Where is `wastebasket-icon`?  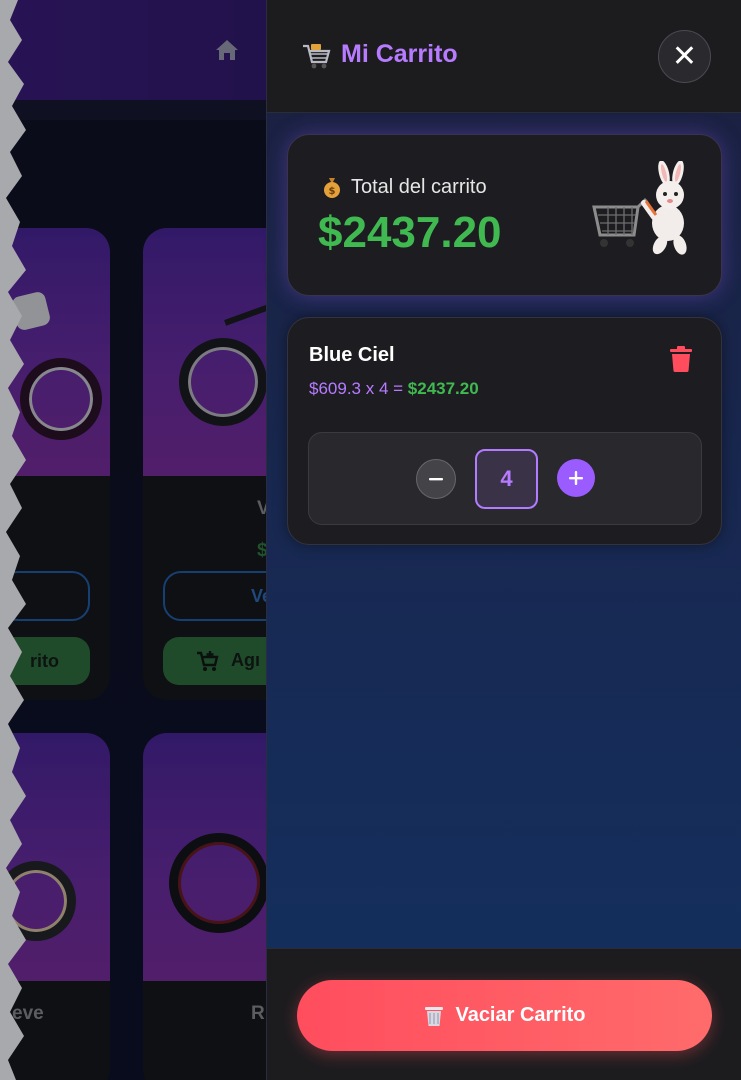
wastebasket-icon is located at coordinates (434, 1016).